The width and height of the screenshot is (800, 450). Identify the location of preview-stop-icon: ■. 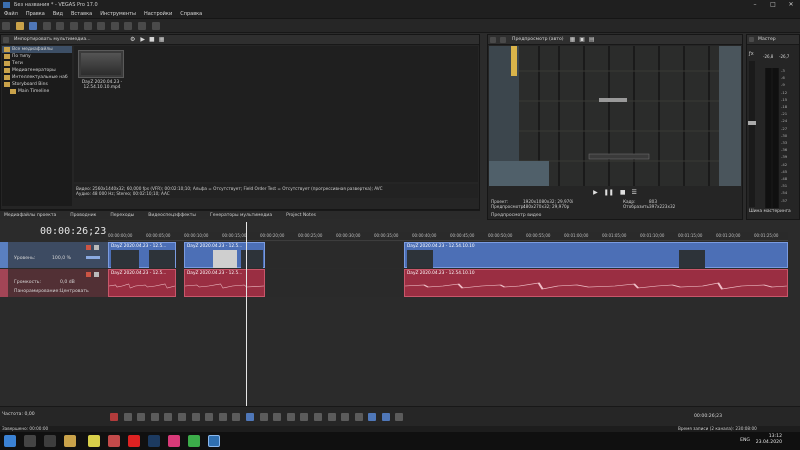
(623, 192).